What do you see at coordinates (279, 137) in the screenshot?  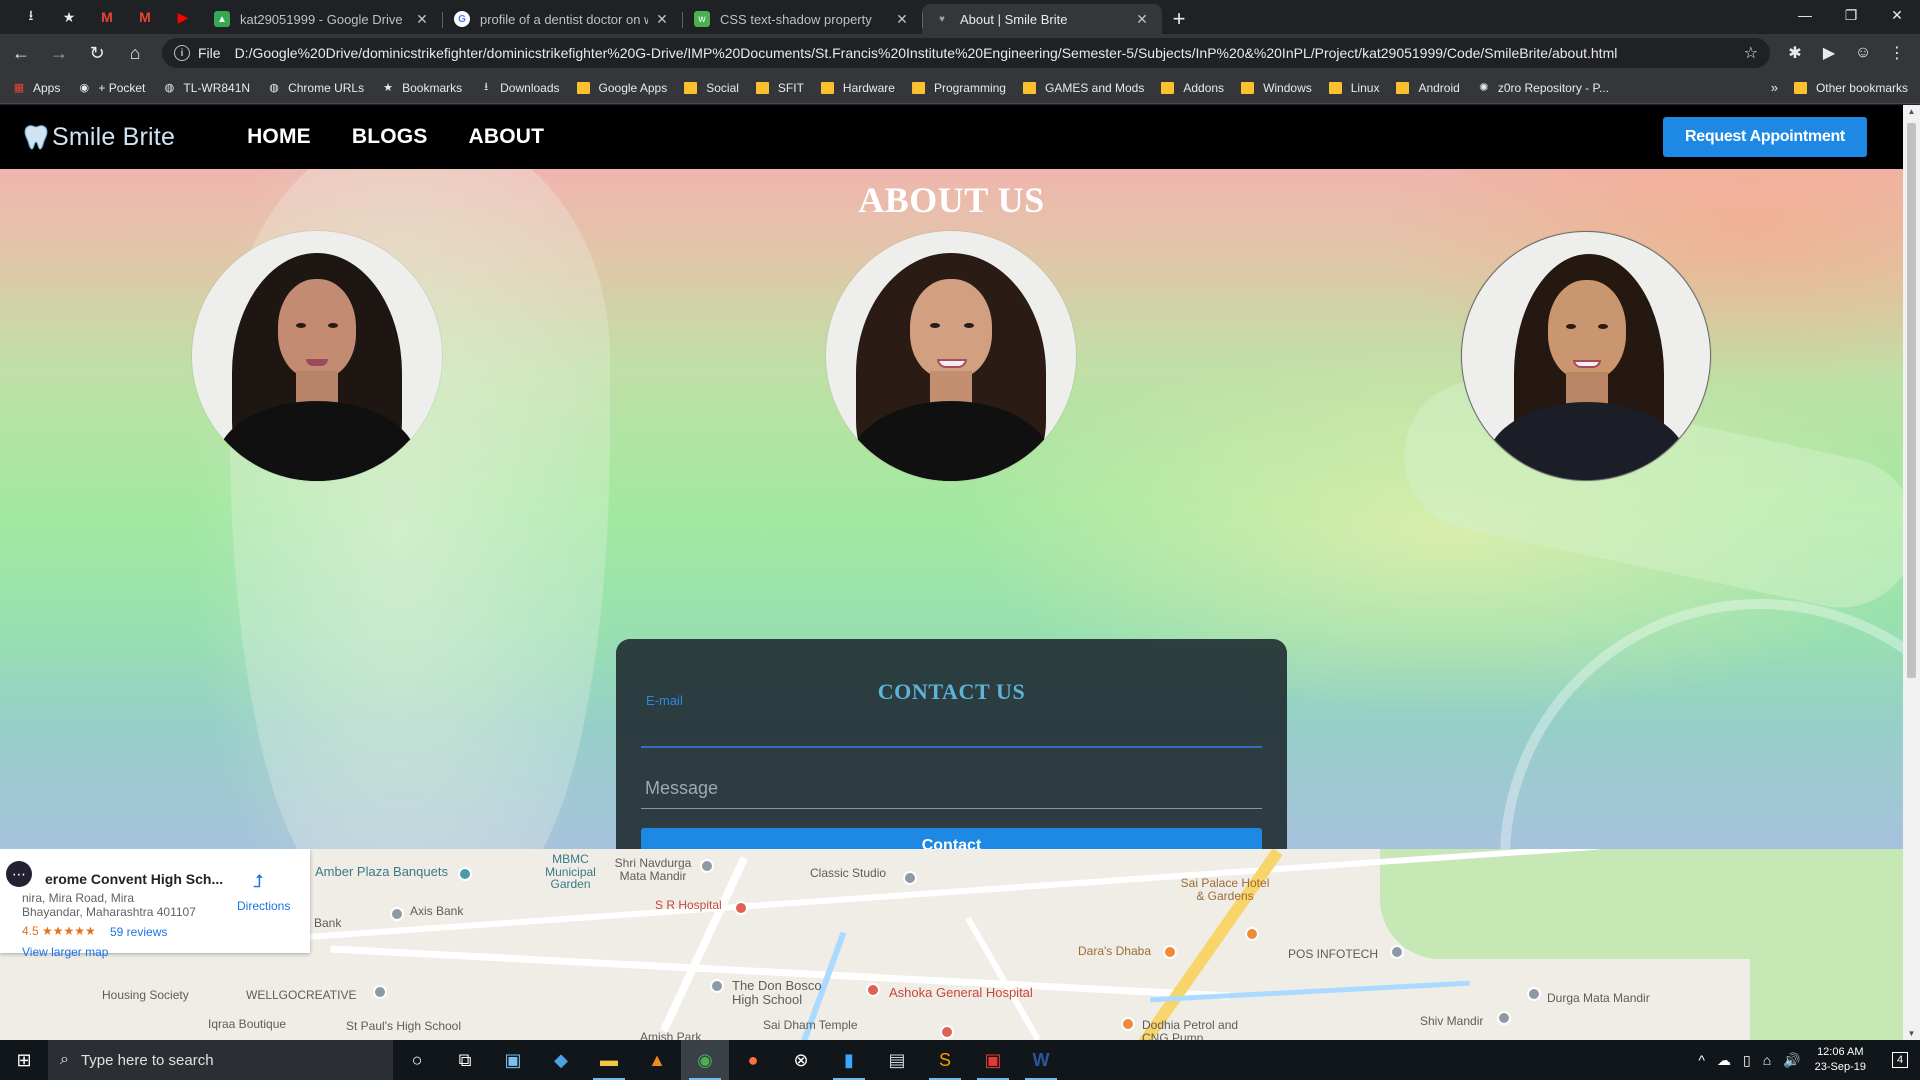 I see `nav-home: HOME` at bounding box center [279, 137].